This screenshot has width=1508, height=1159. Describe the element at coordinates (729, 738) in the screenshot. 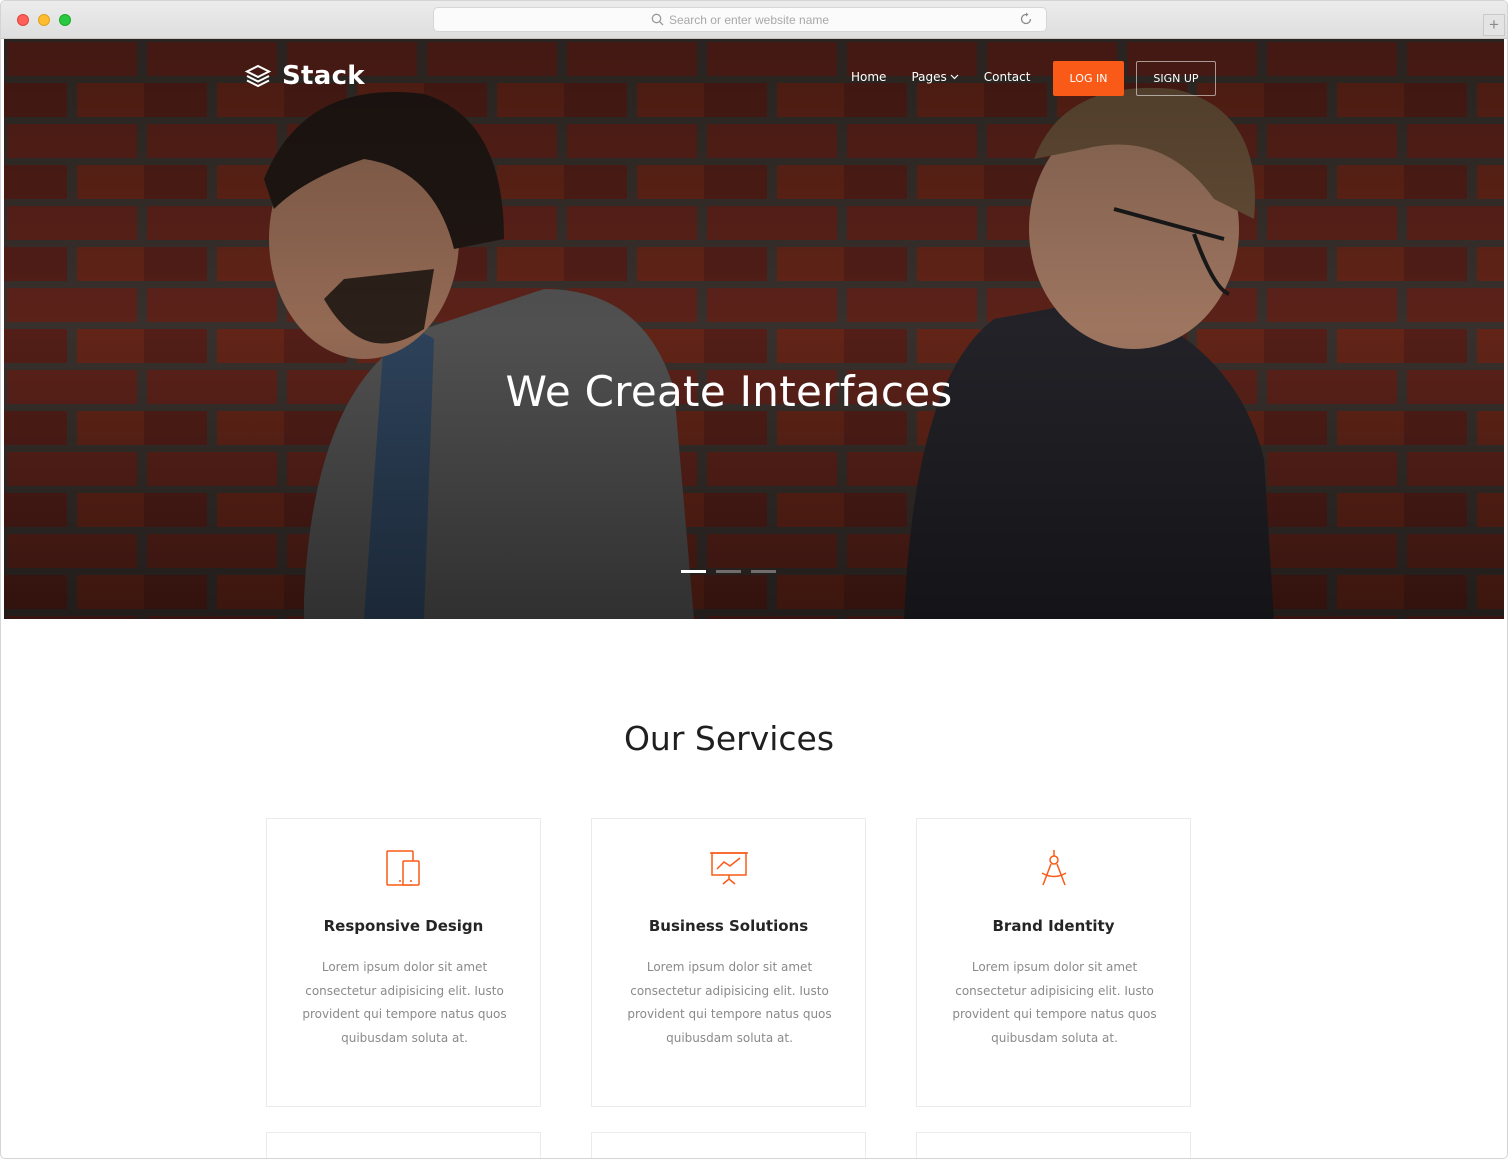

I see `services-heading: Our Services` at that location.